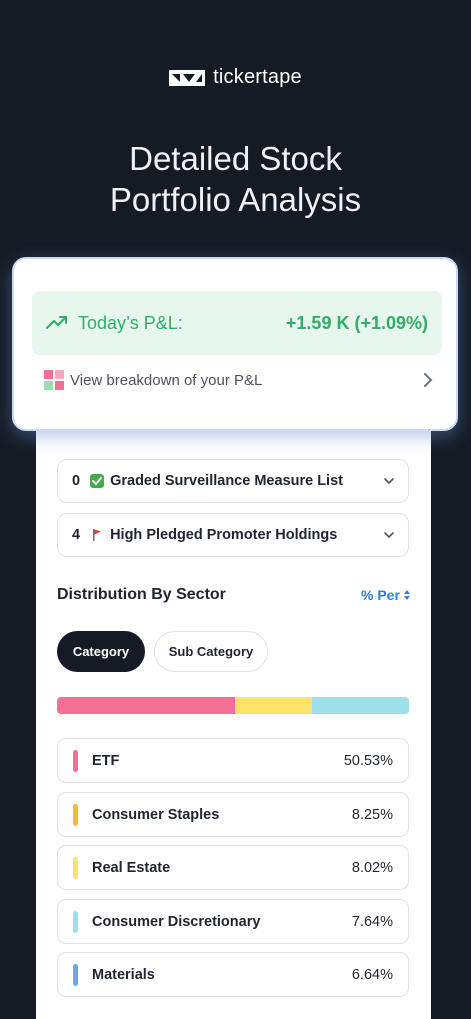 The image size is (471, 1019). Describe the element at coordinates (156, 814) in the screenshot. I see `sector-name: Consumer Staples` at that location.